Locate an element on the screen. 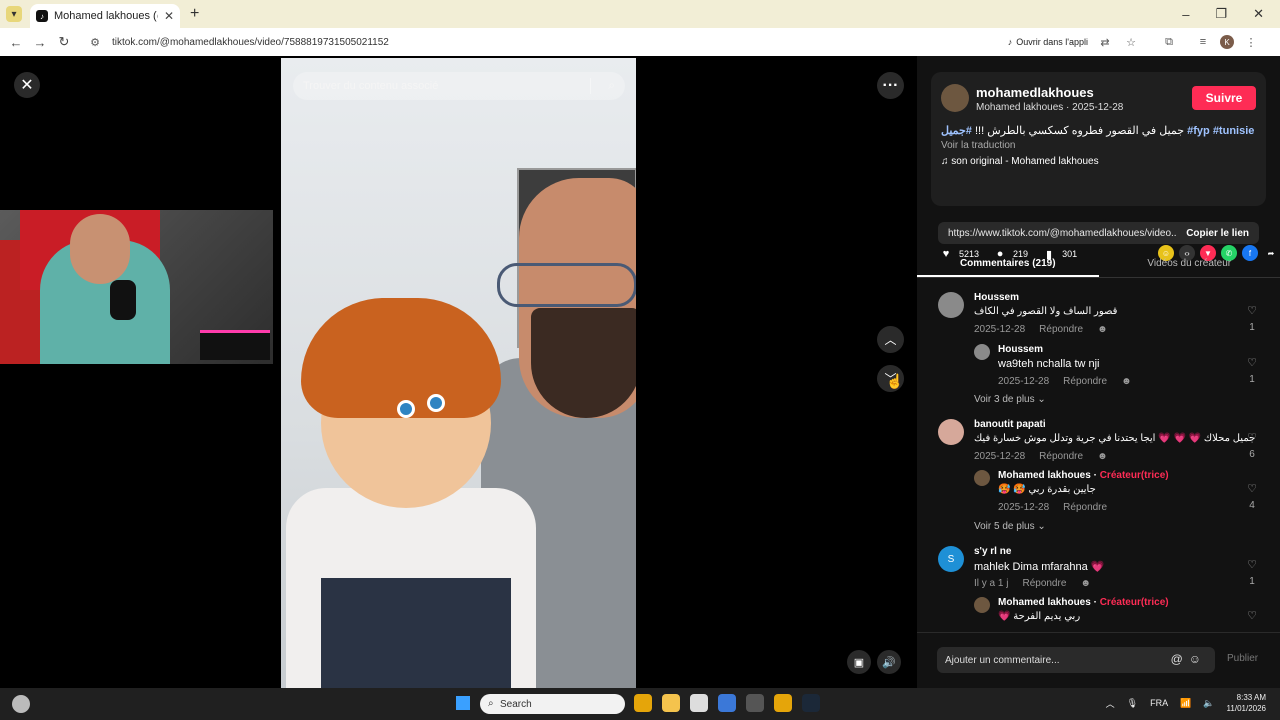 The width and height of the screenshot is (1280, 720). windows-start-icon is located at coordinates (463, 703).